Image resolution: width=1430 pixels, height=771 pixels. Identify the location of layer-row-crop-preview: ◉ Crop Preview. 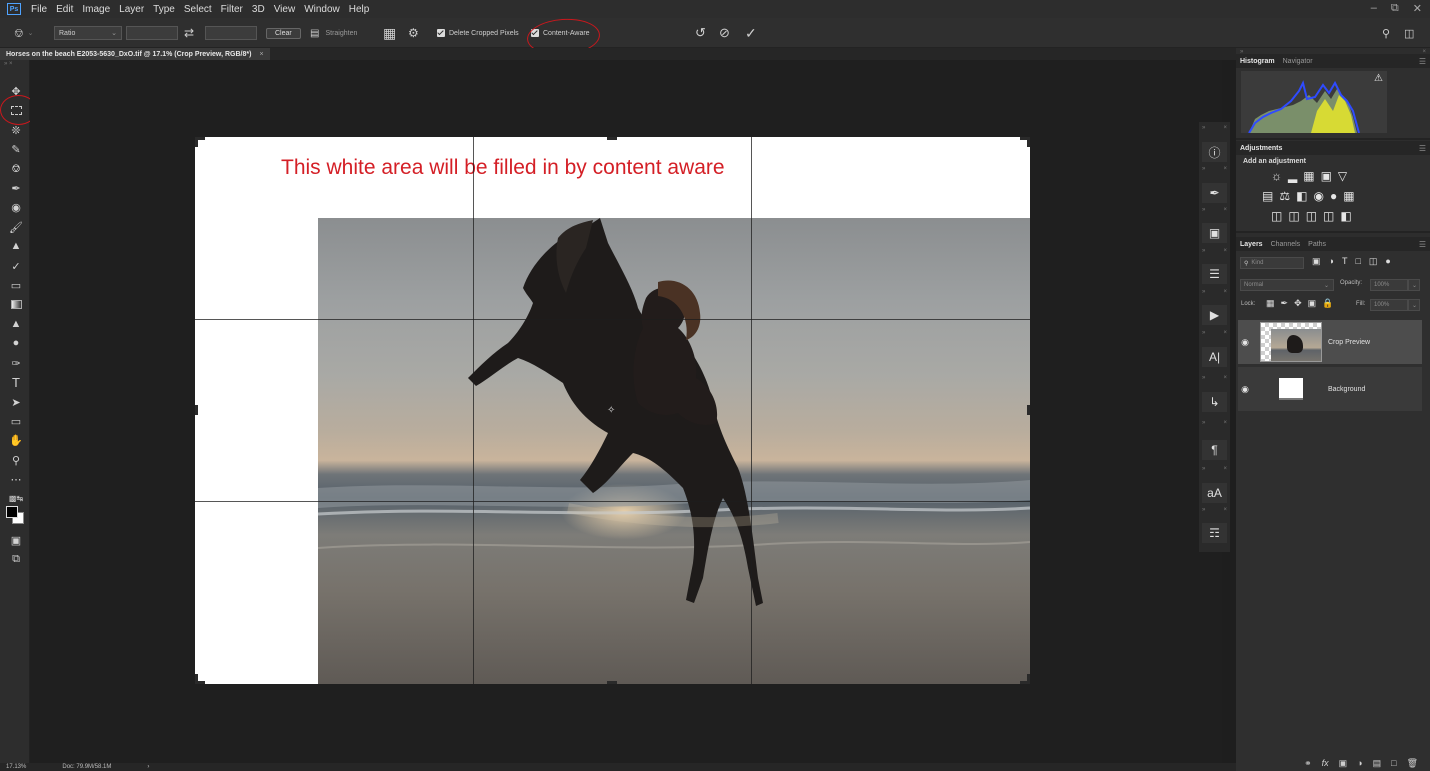
(1330, 342).